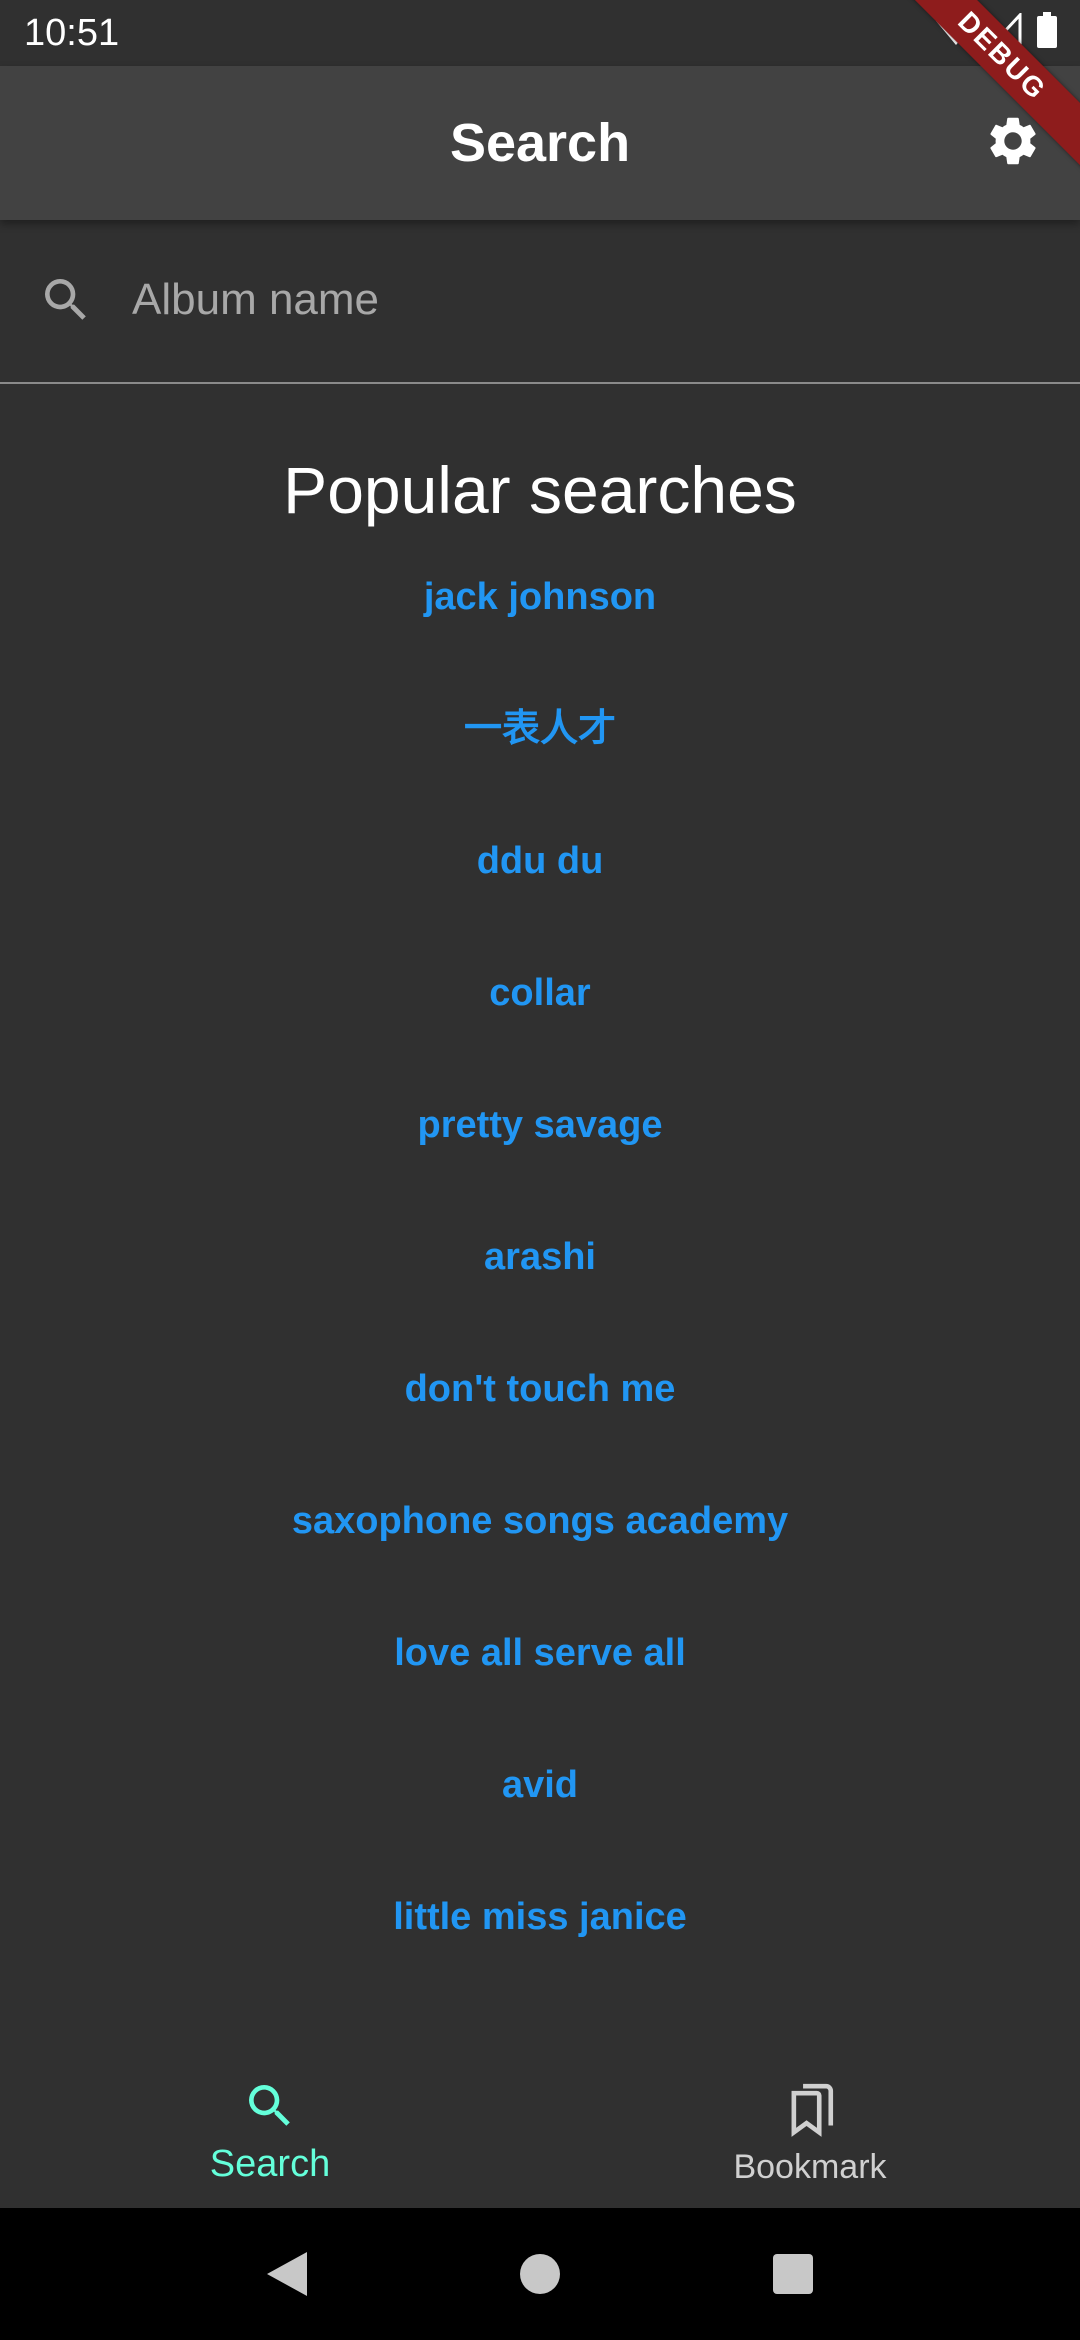 The width and height of the screenshot is (1080, 2340). I want to click on nav-item-bookmark: Bookmark, so click(810, 2132).